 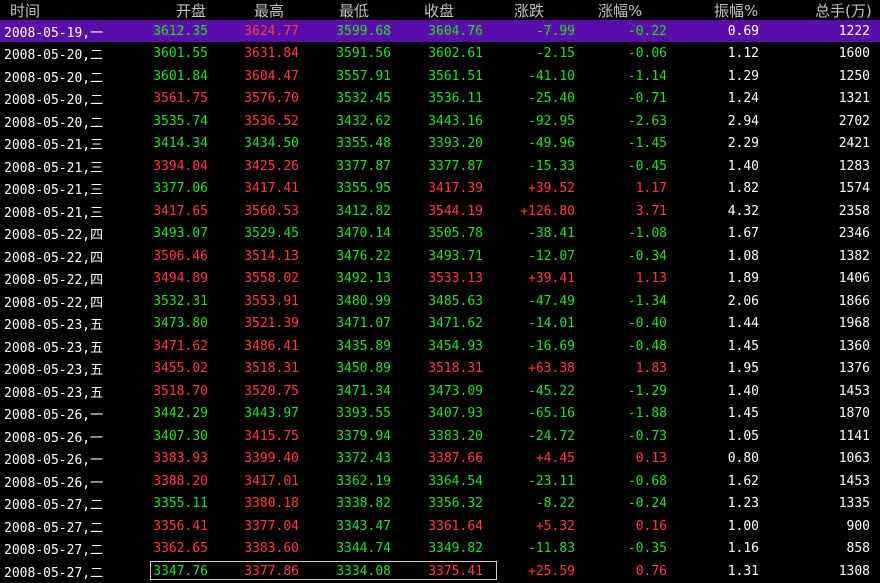 What do you see at coordinates (743, 526) in the screenshot?
I see `cell-amplitude: 1.00` at bounding box center [743, 526].